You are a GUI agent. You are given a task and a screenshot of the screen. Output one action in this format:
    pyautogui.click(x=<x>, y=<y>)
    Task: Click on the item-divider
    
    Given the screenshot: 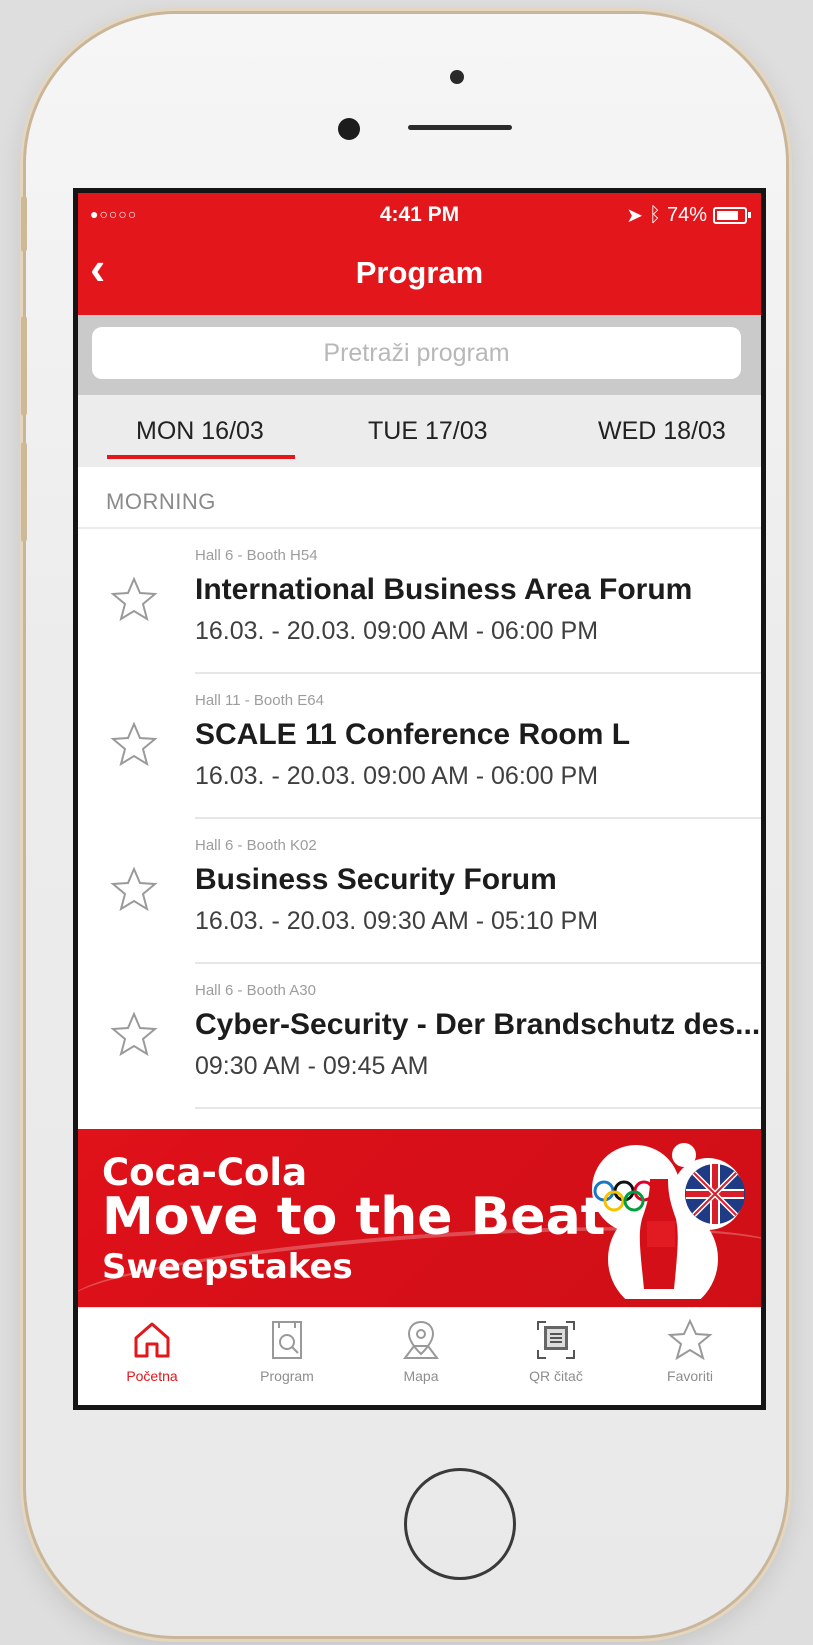 What is the action you would take?
    pyautogui.click(x=478, y=1108)
    